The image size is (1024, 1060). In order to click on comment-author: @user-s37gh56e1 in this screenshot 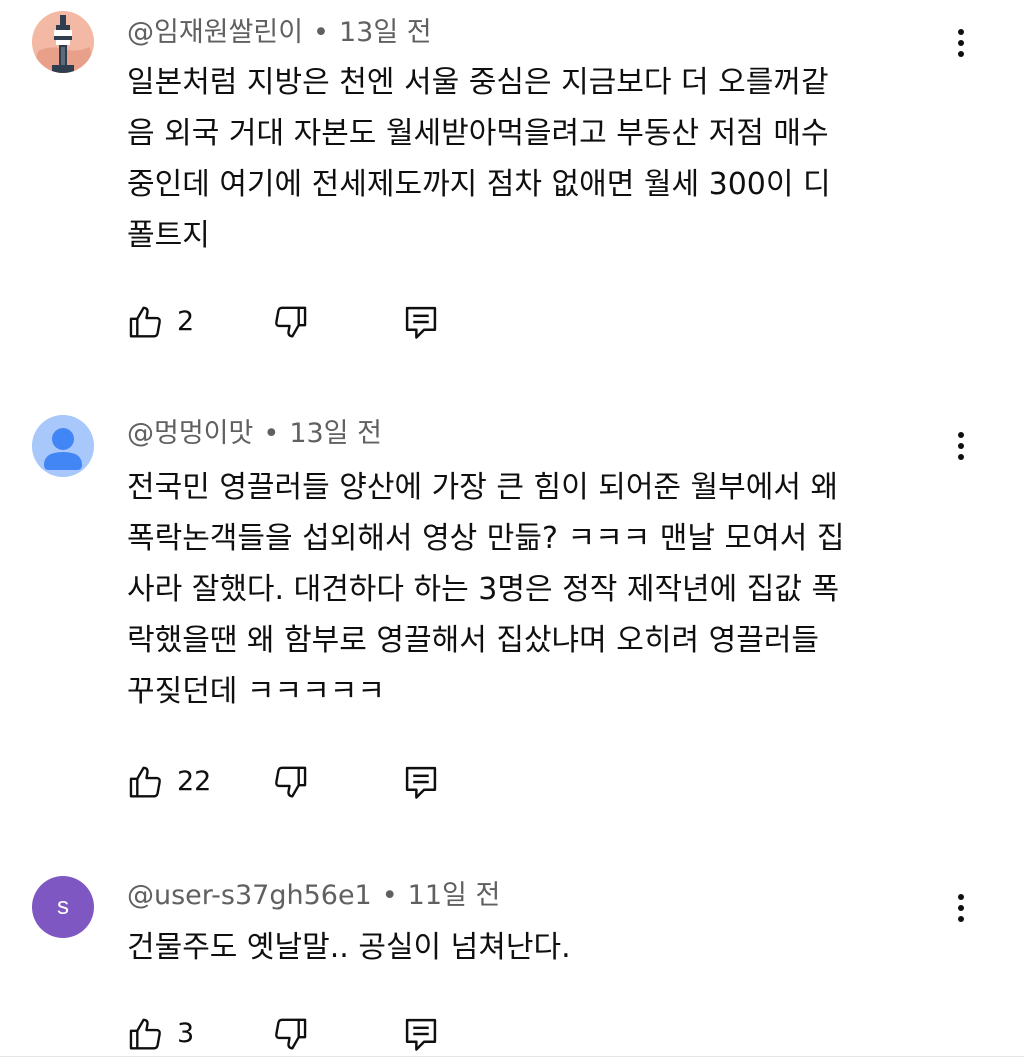, I will do `click(249, 895)`.